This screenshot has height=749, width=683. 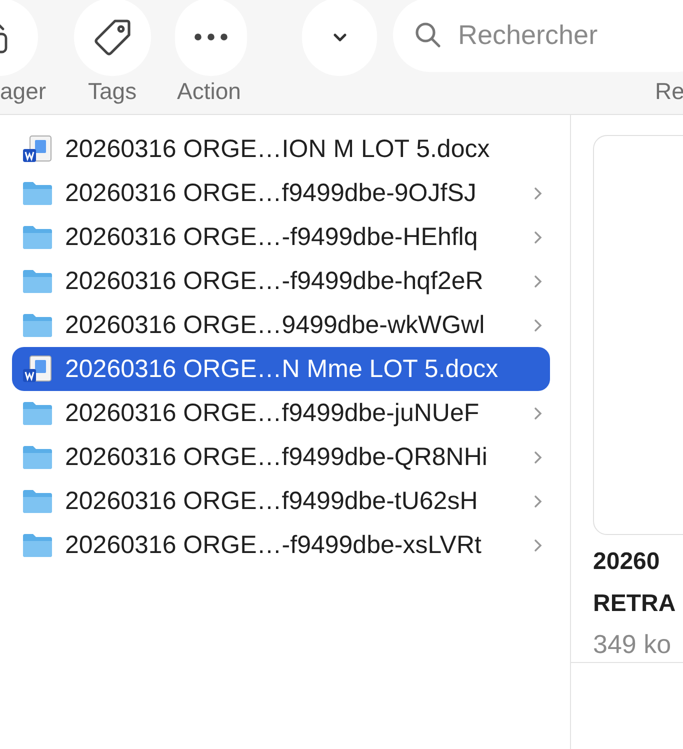 I want to click on more-icon, so click(x=211, y=37).